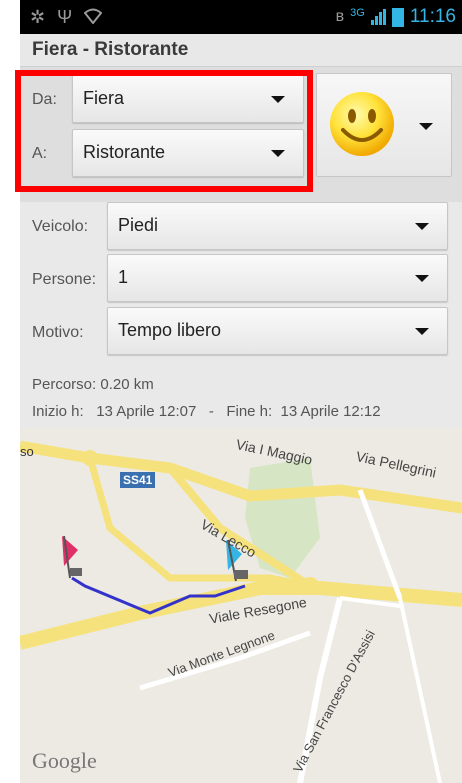  What do you see at coordinates (58, 411) in the screenshot?
I see `start-label: Inizio h:` at bounding box center [58, 411].